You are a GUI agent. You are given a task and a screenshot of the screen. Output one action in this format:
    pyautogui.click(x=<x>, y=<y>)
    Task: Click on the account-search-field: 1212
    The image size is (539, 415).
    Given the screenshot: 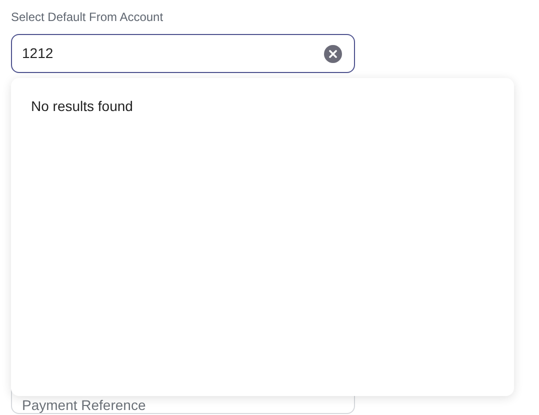 What is the action you would take?
    pyautogui.click(x=183, y=53)
    